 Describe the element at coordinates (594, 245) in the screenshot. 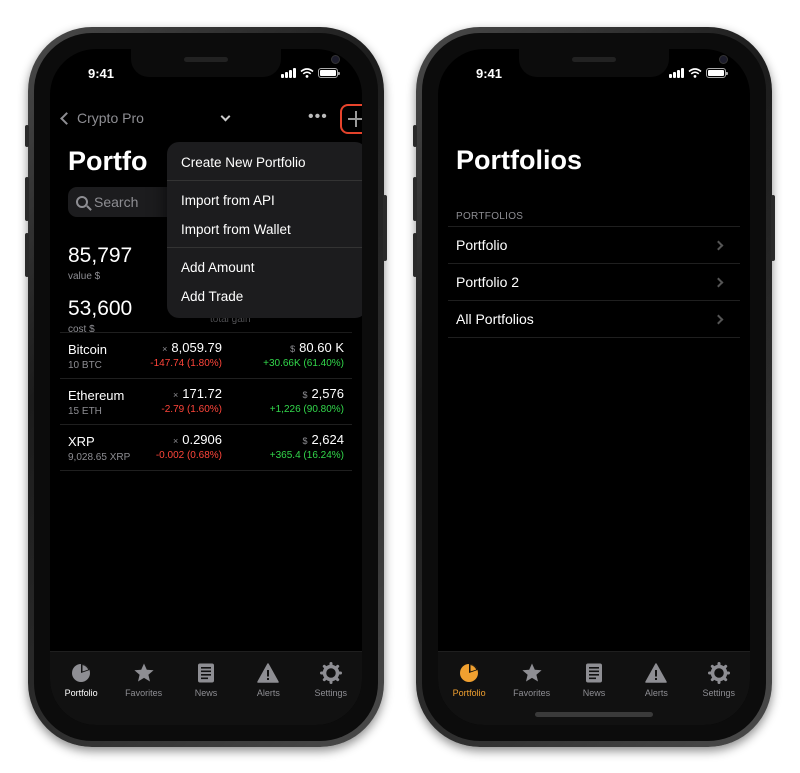

I see `list-item-portfolio: Portfolio` at that location.